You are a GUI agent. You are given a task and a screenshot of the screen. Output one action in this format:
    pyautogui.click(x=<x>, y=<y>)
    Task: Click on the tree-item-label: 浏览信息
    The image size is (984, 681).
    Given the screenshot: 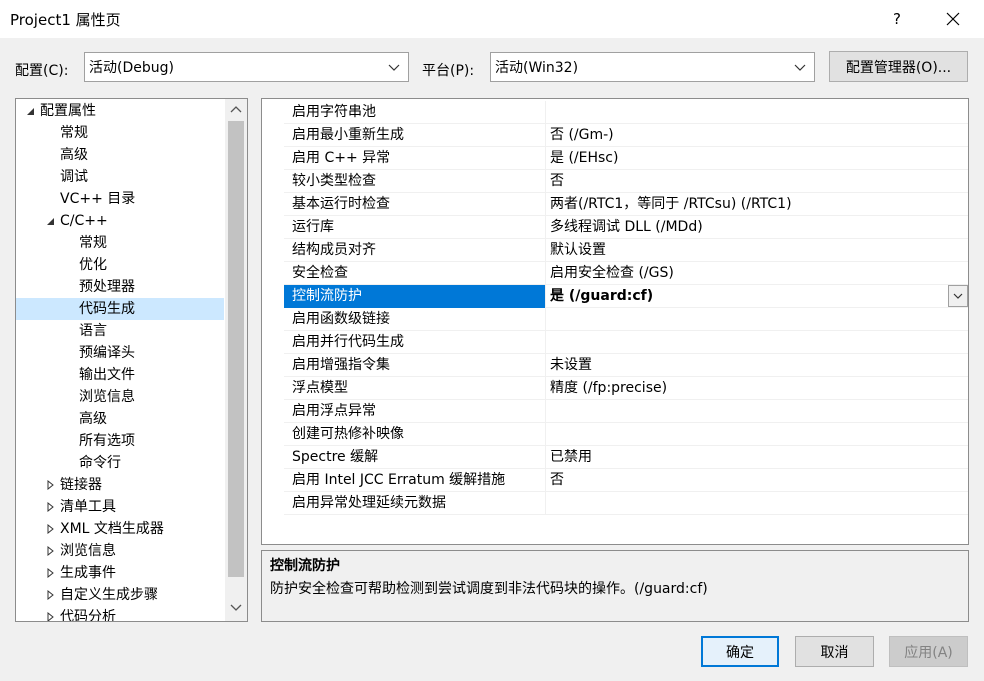 What is the action you would take?
    pyautogui.click(x=107, y=397)
    